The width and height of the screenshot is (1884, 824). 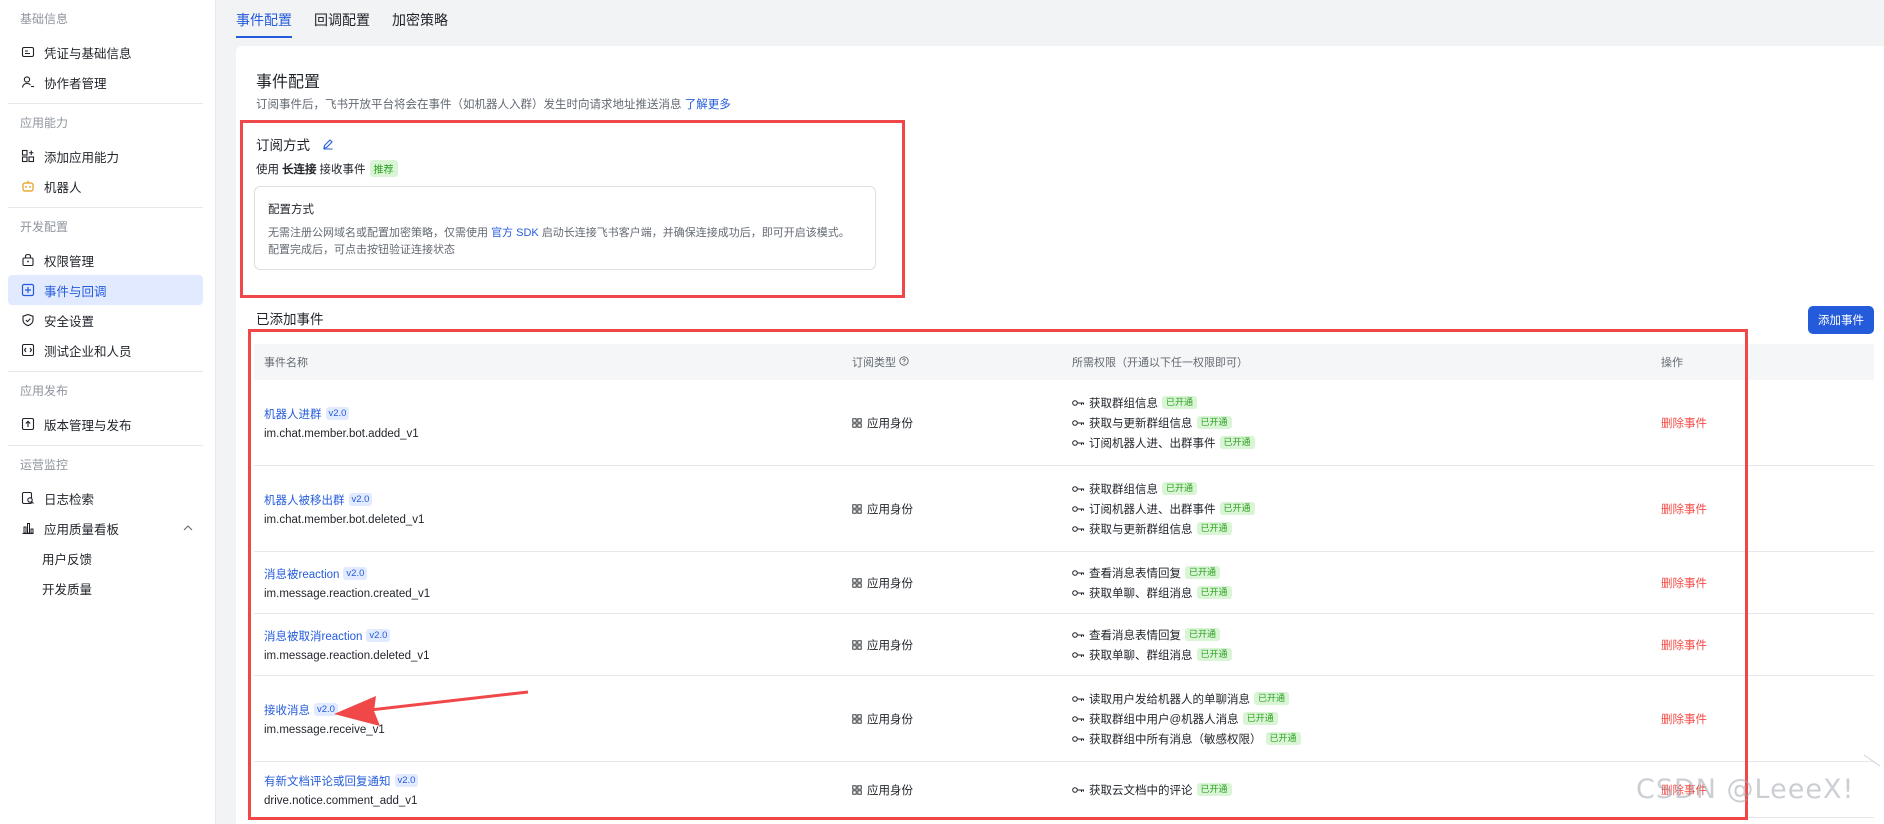 I want to click on add-event-button: 添加事件, so click(x=1841, y=320).